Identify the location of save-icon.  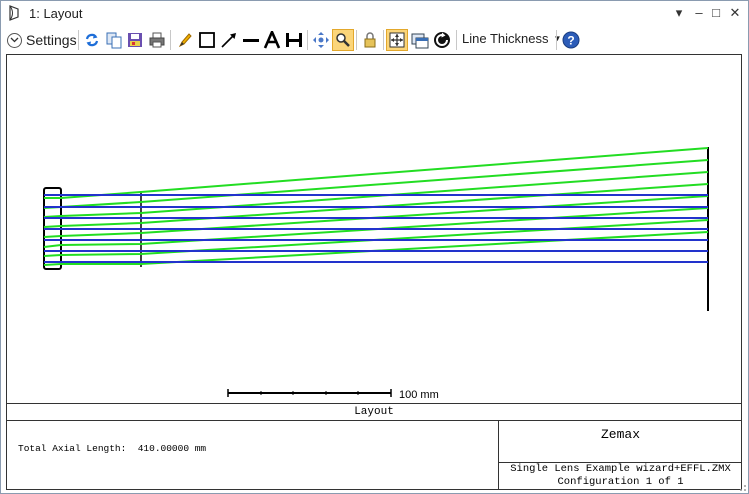
(135, 40).